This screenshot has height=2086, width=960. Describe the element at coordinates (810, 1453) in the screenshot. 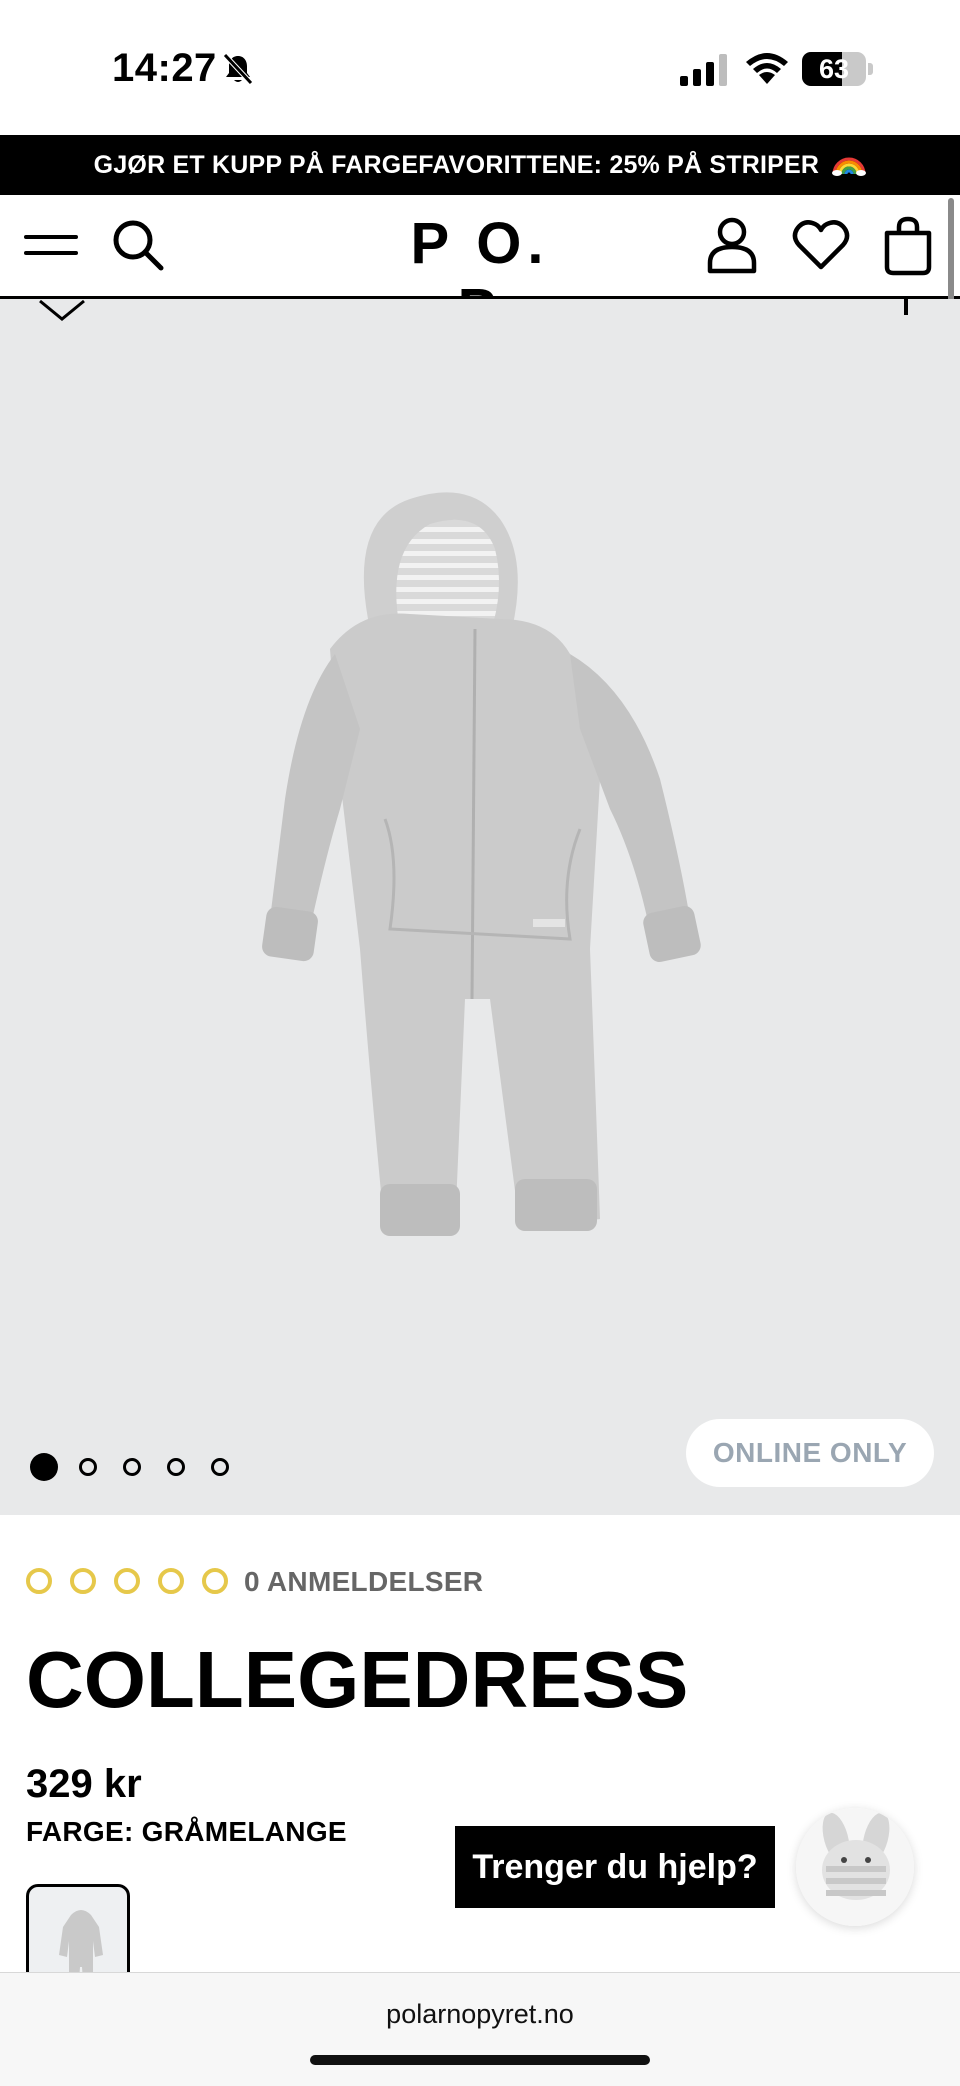

I see `online-only-badge: ONLINE ONLY` at that location.